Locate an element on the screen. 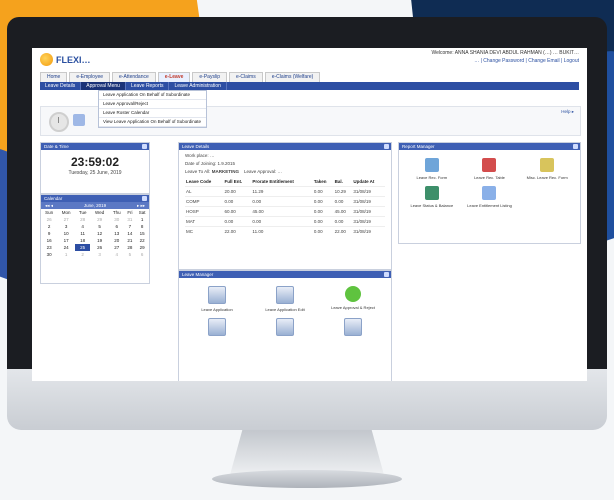 Image resolution: width=614 pixels, height=500 pixels. calendar-day: 20 is located at coordinates (117, 240).